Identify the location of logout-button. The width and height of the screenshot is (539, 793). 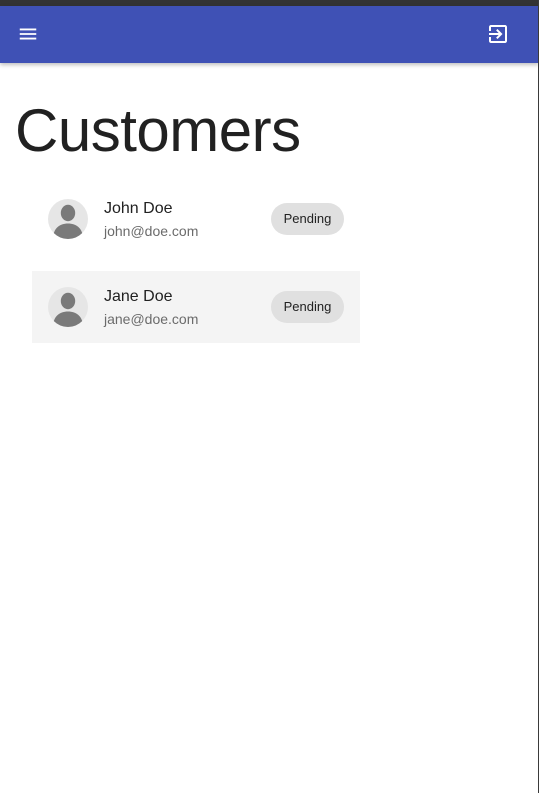
(498, 34).